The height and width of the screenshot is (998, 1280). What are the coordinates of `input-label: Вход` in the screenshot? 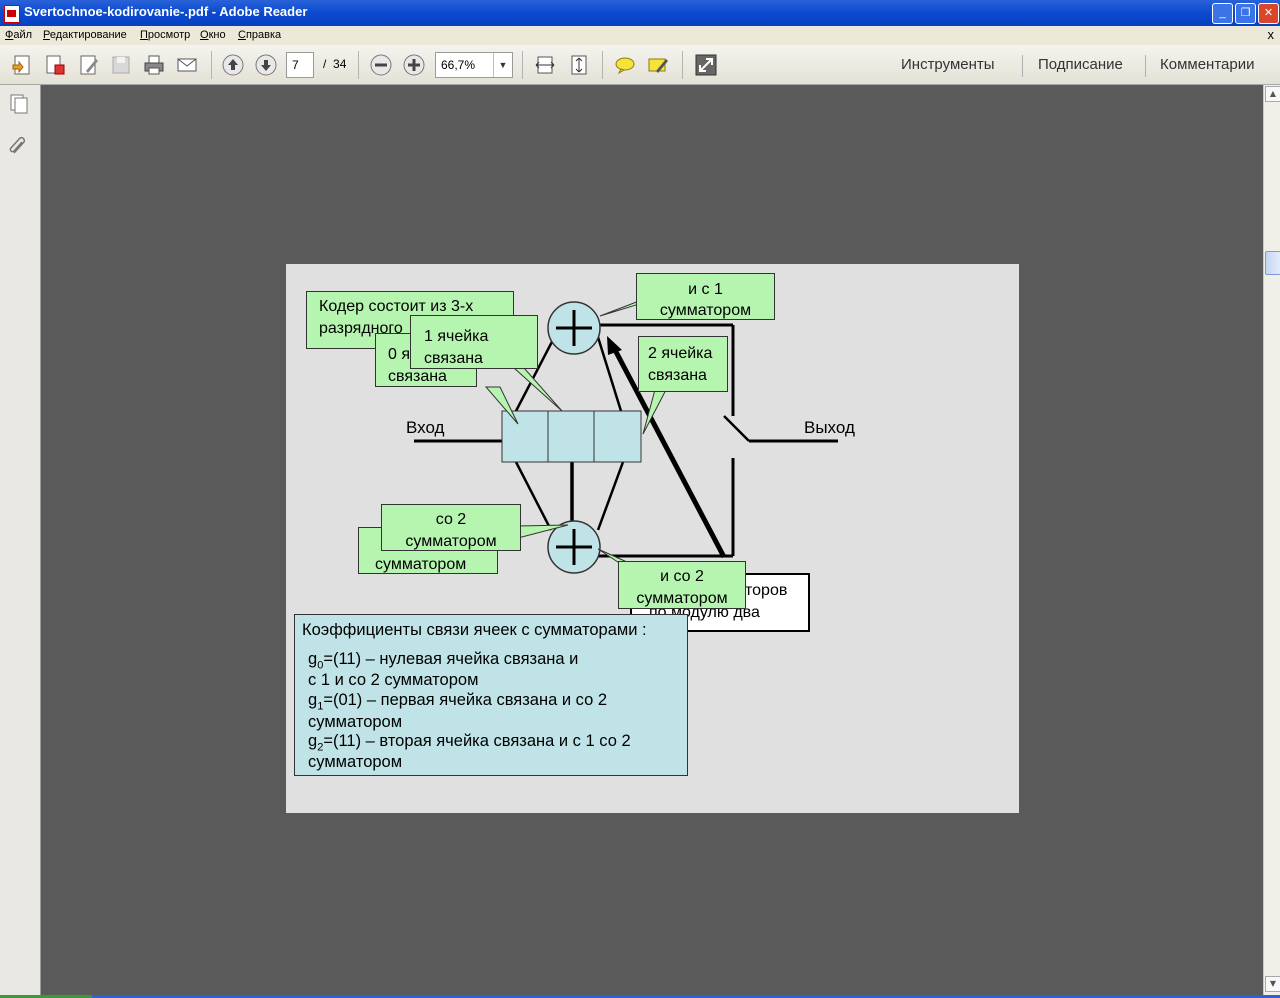 It's located at (425, 427).